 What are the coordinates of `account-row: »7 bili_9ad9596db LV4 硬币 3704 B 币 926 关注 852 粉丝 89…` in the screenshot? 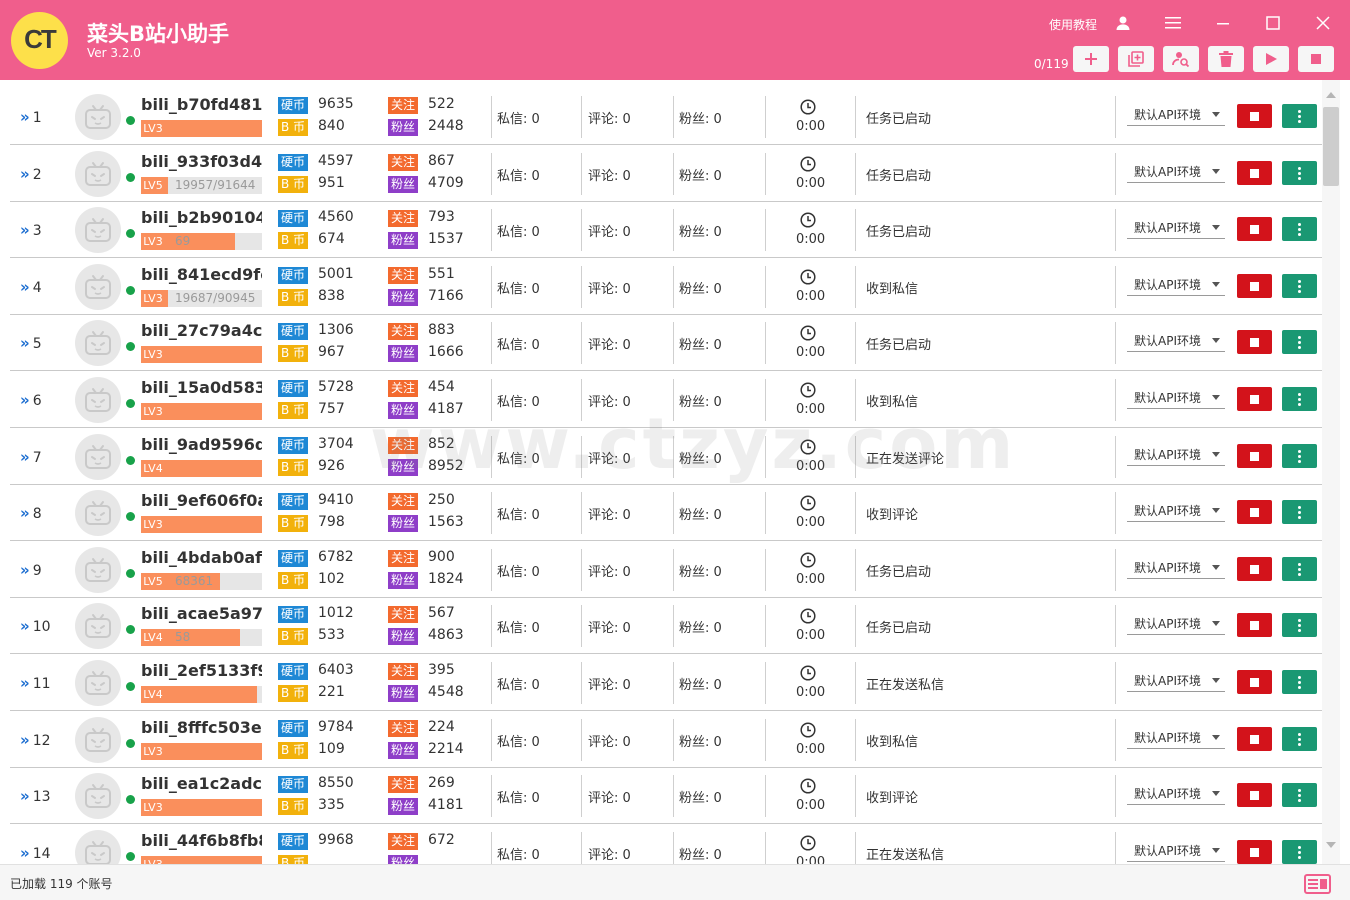 It's located at (666, 456).